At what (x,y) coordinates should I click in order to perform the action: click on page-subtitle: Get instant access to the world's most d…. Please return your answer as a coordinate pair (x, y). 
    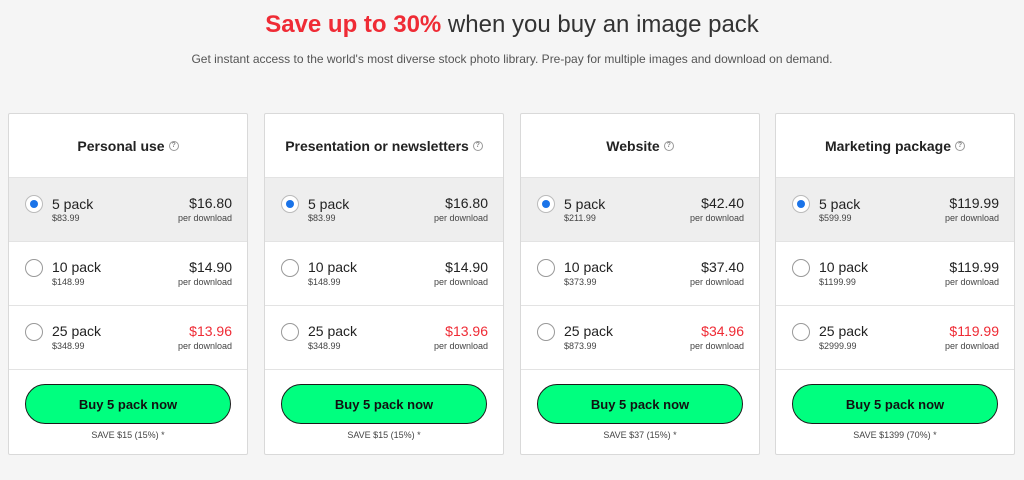
    Looking at the image, I should click on (512, 59).